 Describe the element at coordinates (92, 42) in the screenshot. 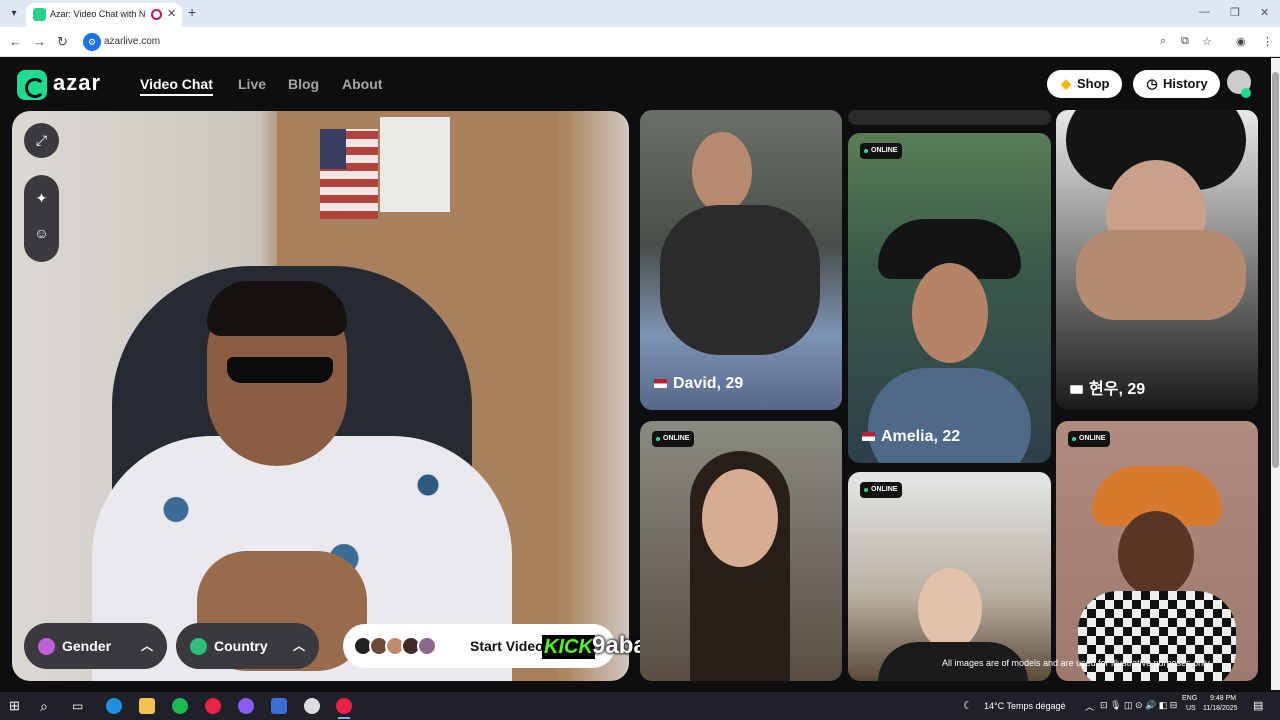

I see `site-info-icon: ⚙` at that location.